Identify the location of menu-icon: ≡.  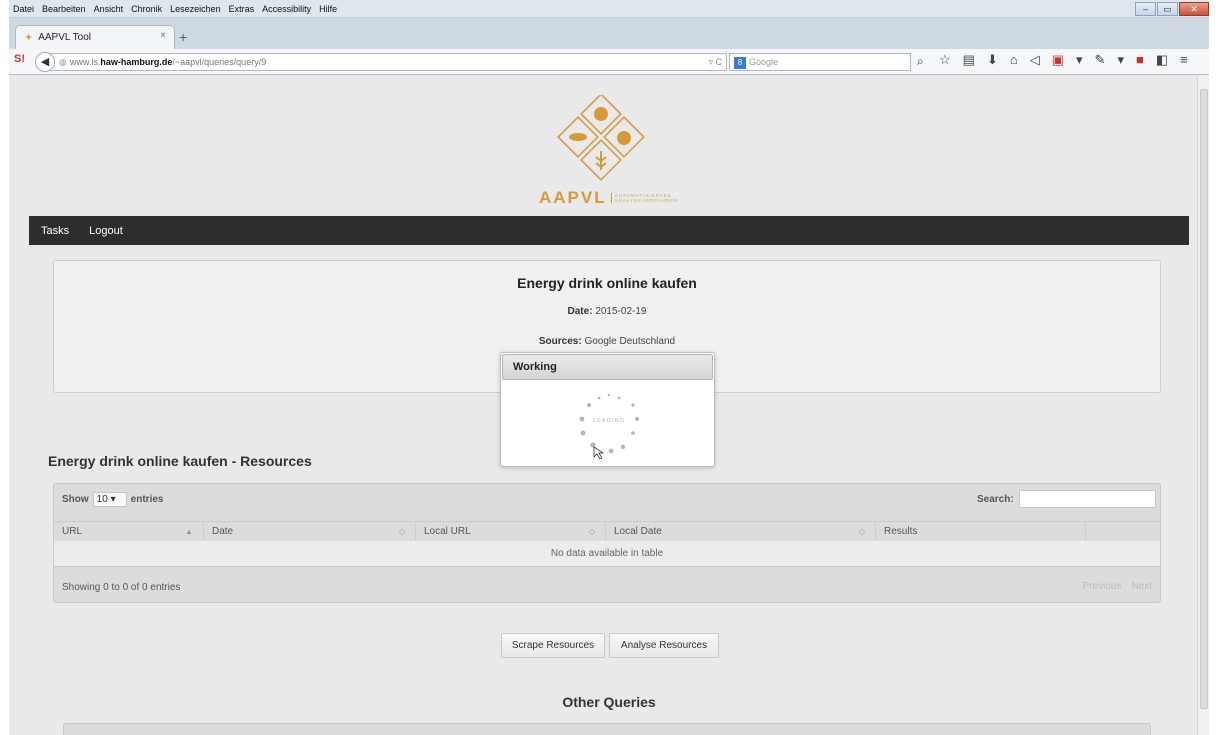
(1184, 60).